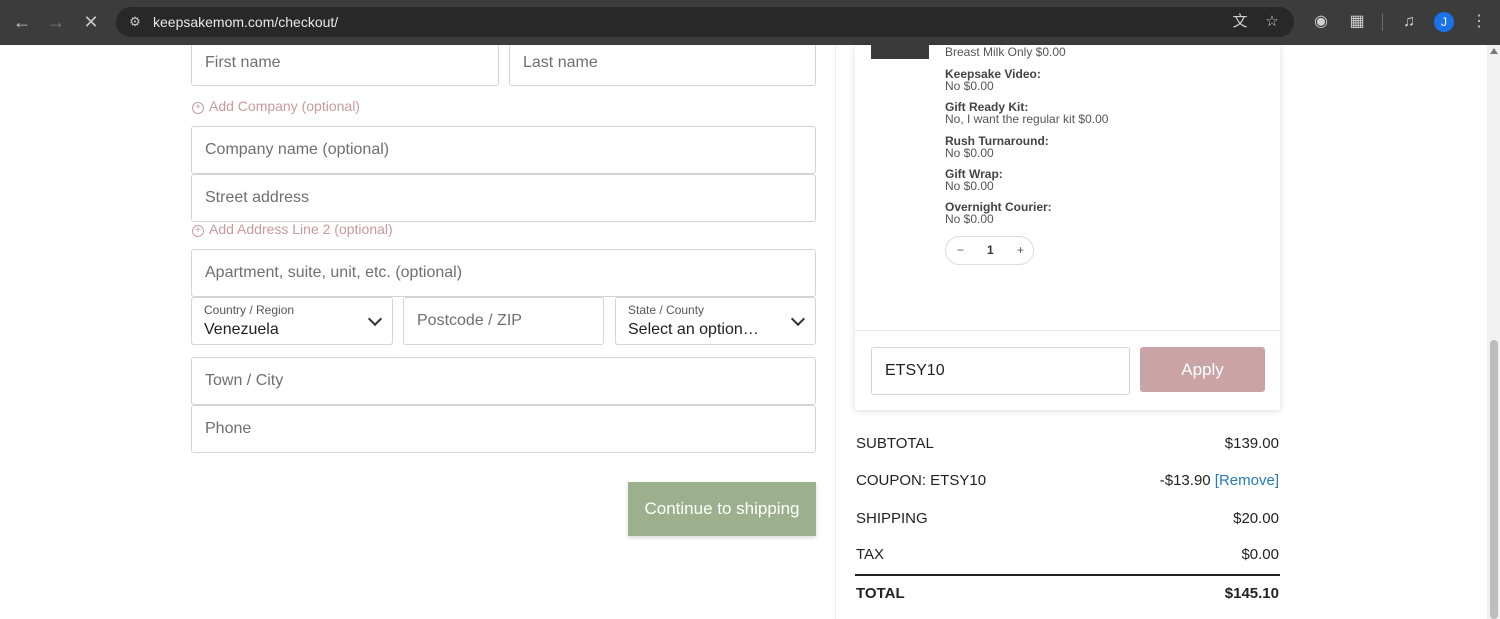  What do you see at coordinates (1272, 22) in the screenshot?
I see `bookmark-star-icon: ☆` at bounding box center [1272, 22].